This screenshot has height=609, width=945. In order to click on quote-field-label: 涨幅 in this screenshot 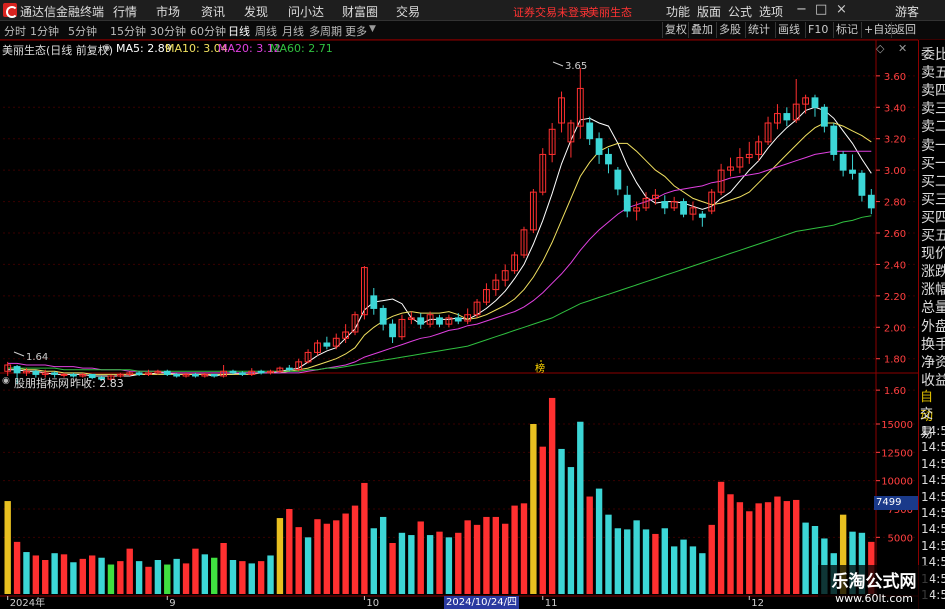, I will do `click(933, 290)`.